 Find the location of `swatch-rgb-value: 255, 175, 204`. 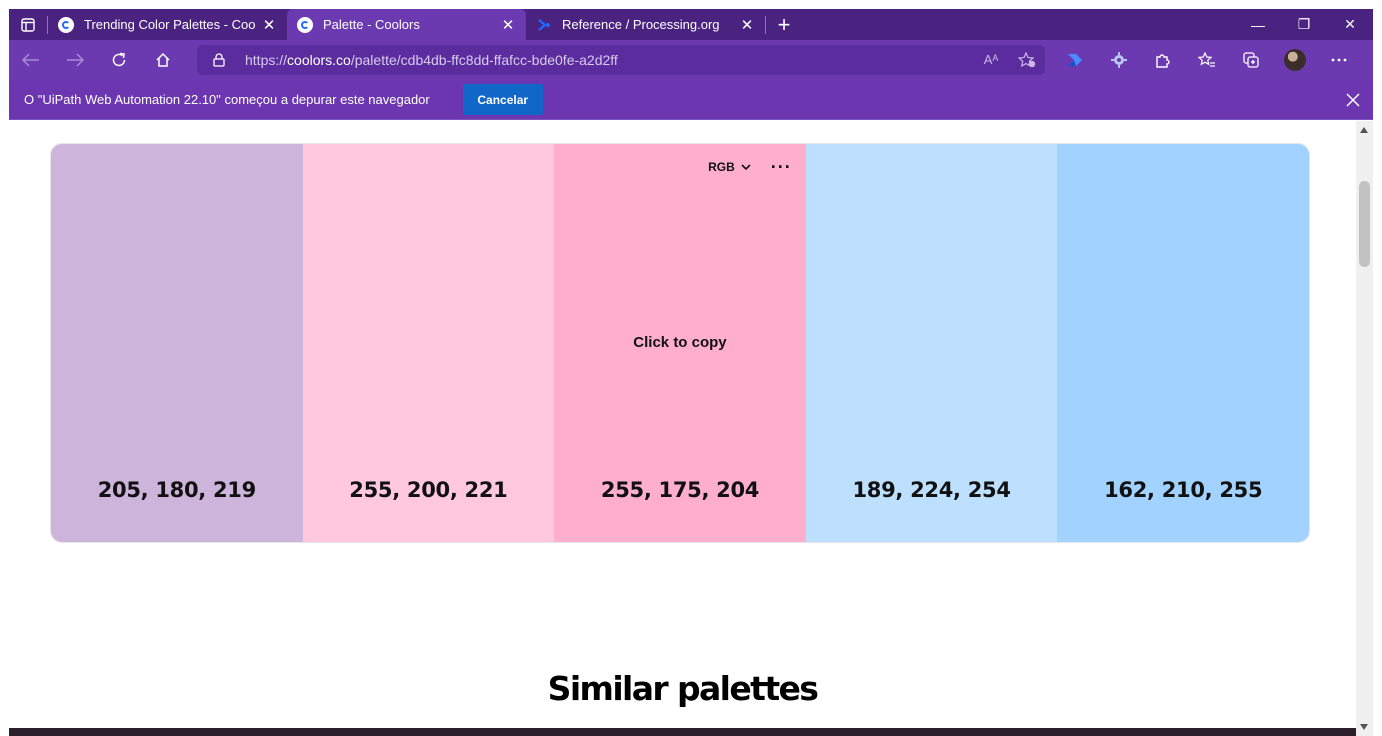

swatch-rgb-value: 255, 175, 204 is located at coordinates (680, 490).